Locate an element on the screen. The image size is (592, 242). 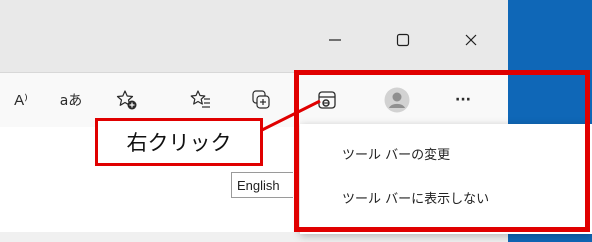
favorites-button is located at coordinates (201, 100).